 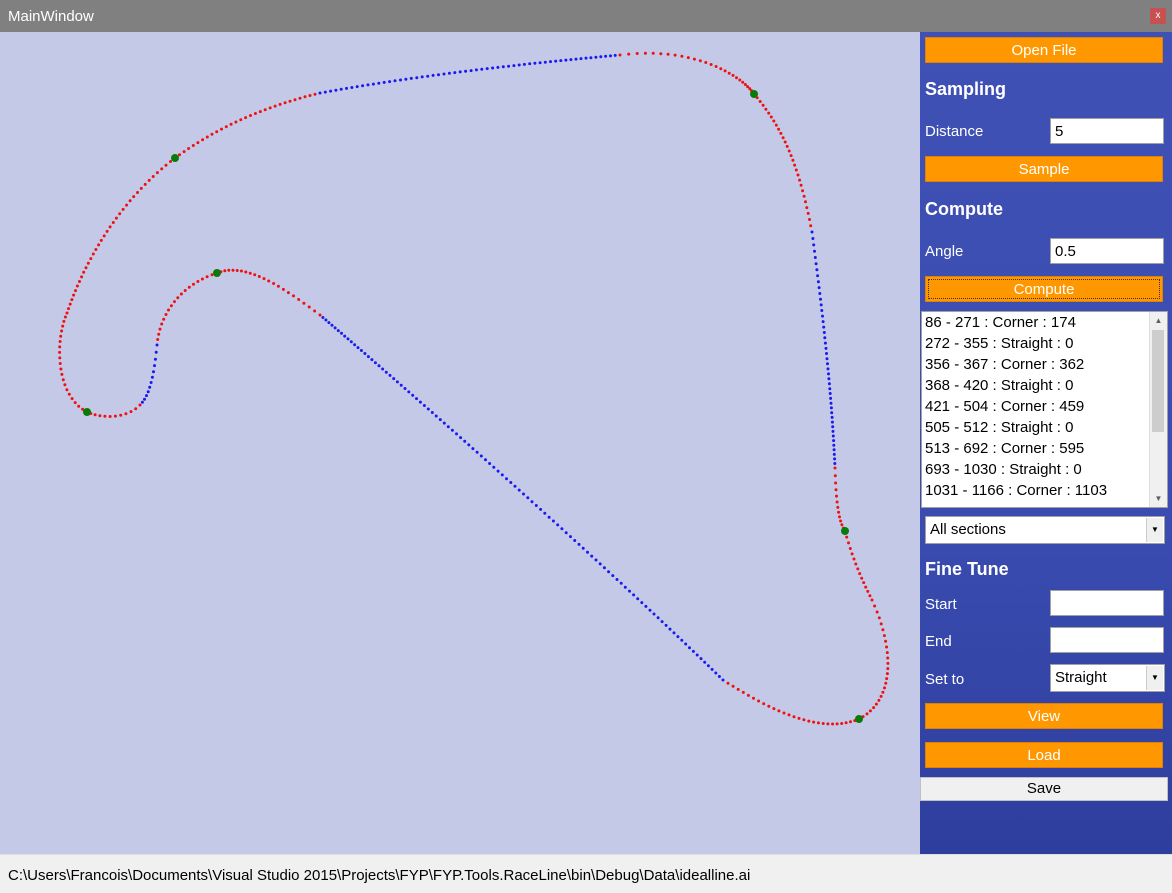 I want to click on section-filter-dropdown: All sections ▼, so click(x=1045, y=530).